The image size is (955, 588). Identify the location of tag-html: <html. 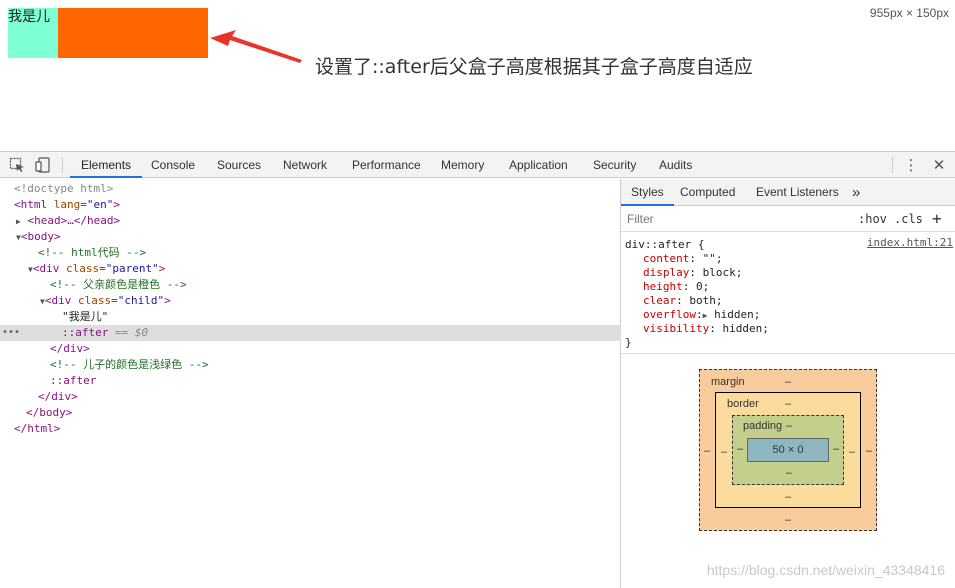
(31, 204).